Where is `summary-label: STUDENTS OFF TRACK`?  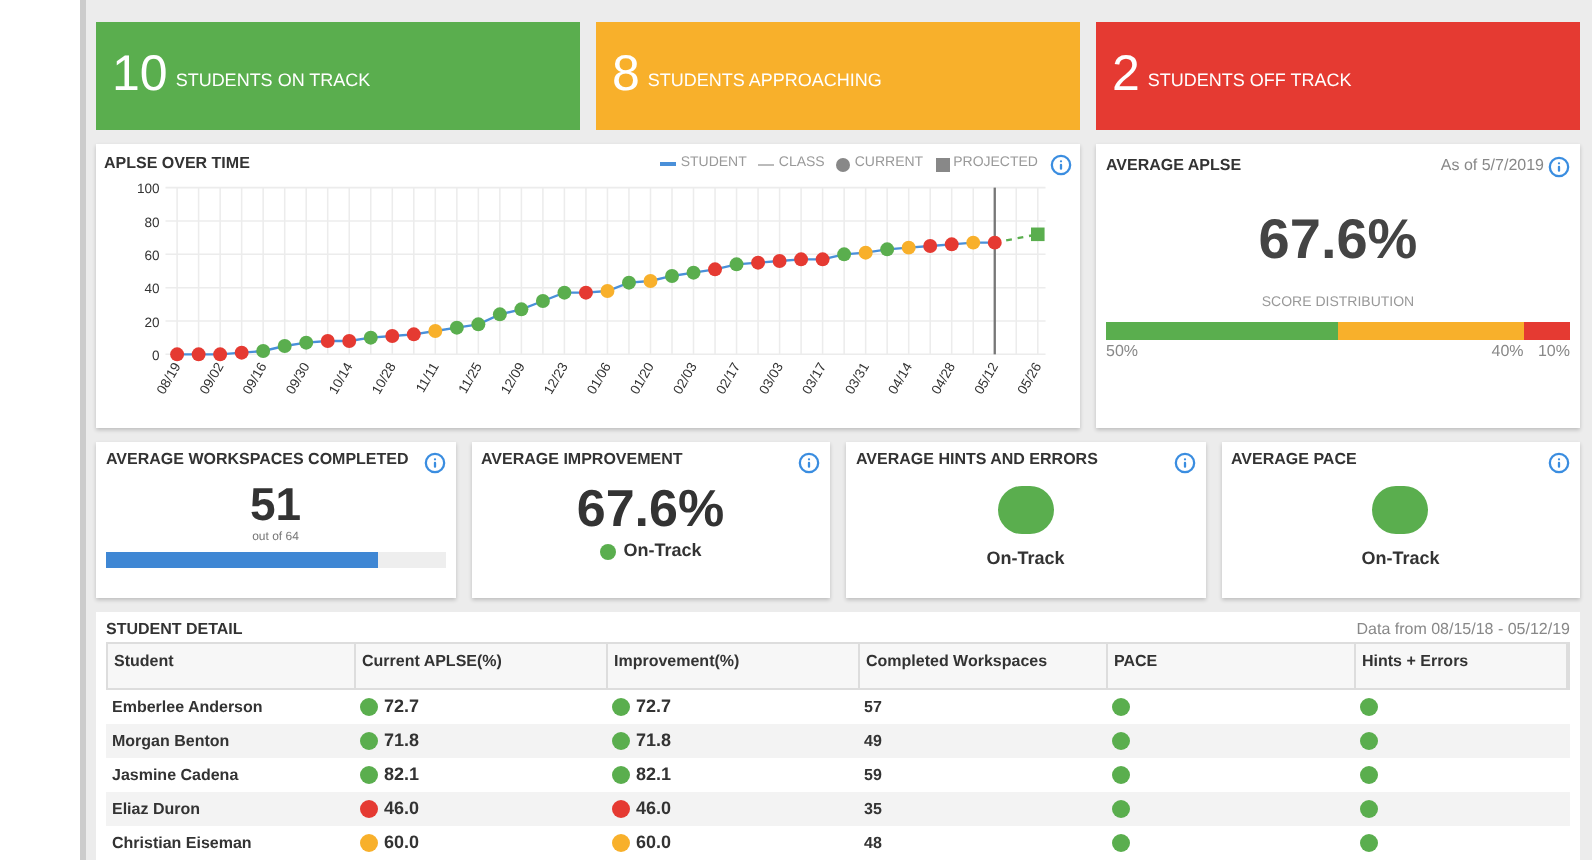
summary-label: STUDENTS OFF TRACK is located at coordinates (1249, 81).